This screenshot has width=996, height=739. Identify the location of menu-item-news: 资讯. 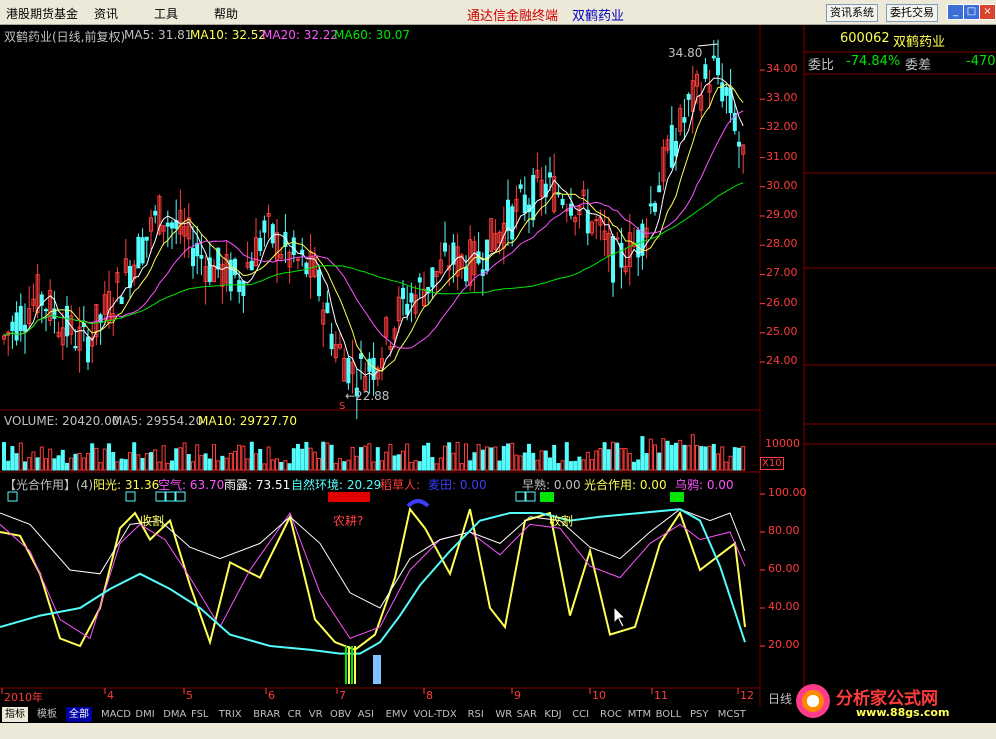
(106, 13).